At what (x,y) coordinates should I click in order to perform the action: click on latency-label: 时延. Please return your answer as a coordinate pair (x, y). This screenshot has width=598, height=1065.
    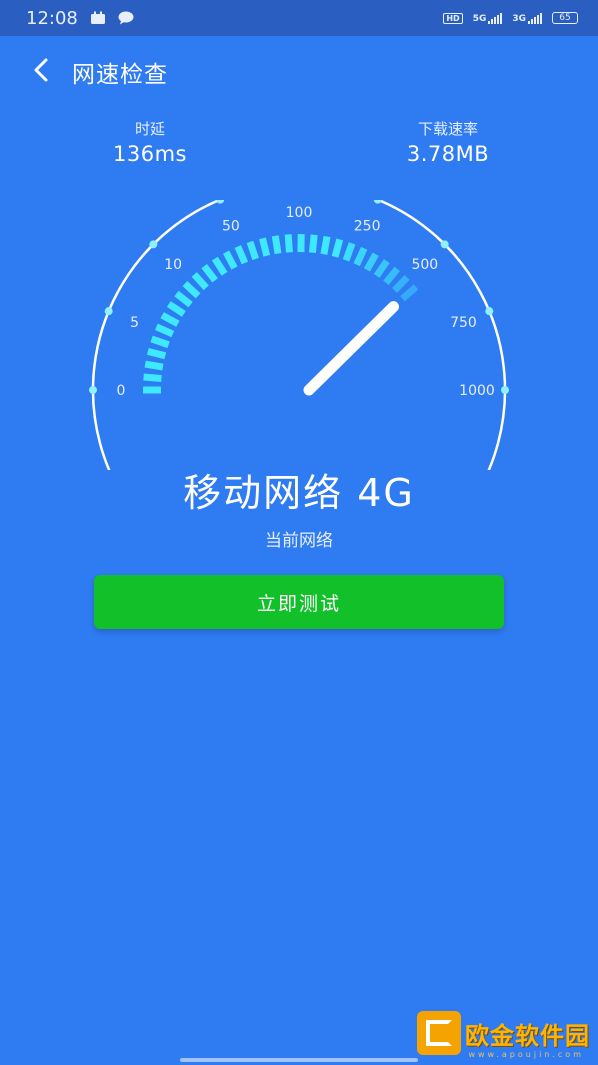
    Looking at the image, I should click on (149, 129).